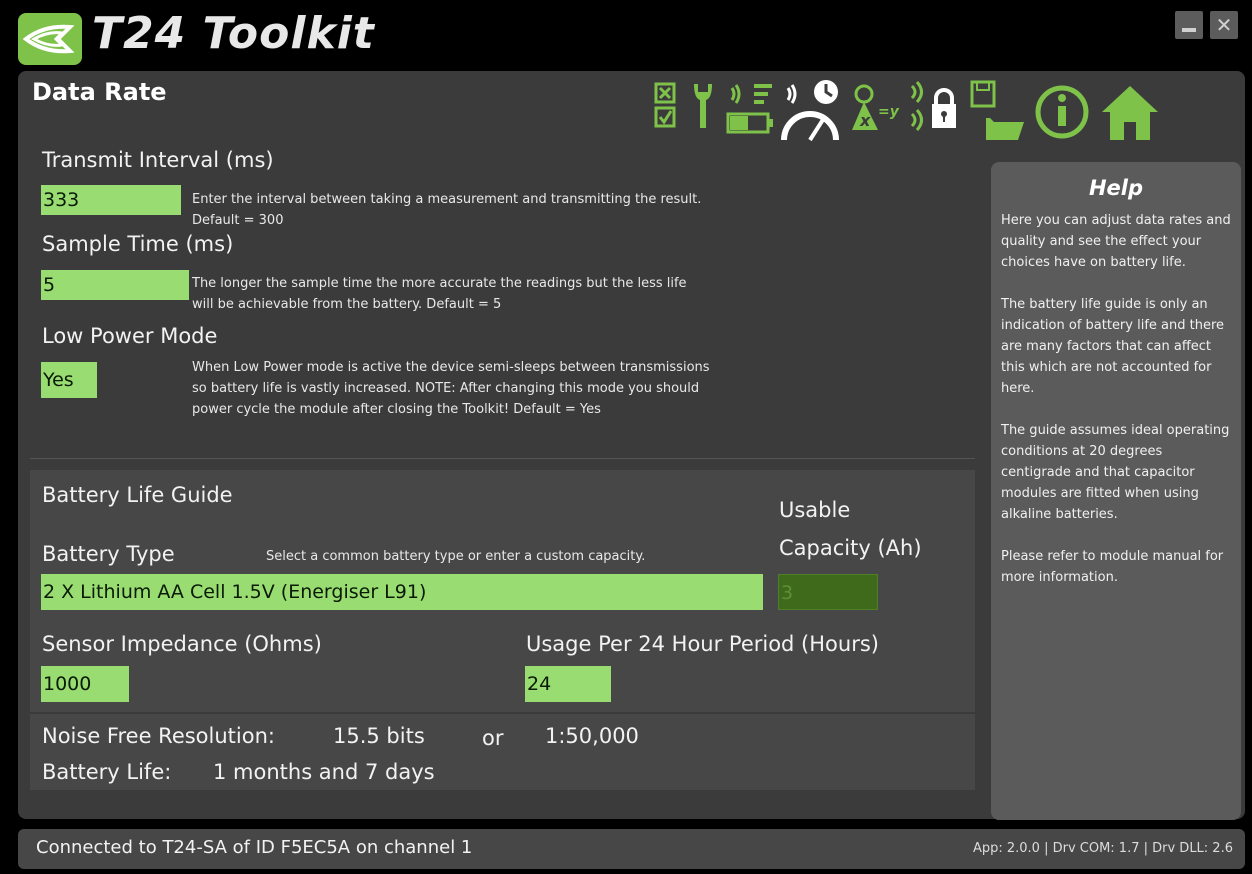  What do you see at coordinates (850, 548) in the screenshot?
I see `usable-capacity-label-line2: Capacity (Ah)` at bounding box center [850, 548].